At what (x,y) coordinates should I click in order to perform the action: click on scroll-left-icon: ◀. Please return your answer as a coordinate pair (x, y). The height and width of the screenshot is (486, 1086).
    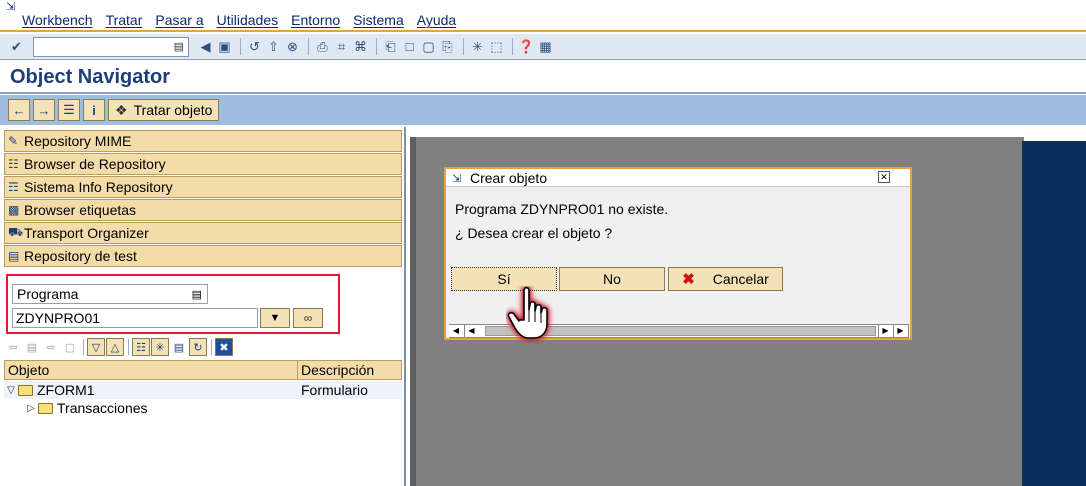
    Looking at the image, I should click on (471, 331).